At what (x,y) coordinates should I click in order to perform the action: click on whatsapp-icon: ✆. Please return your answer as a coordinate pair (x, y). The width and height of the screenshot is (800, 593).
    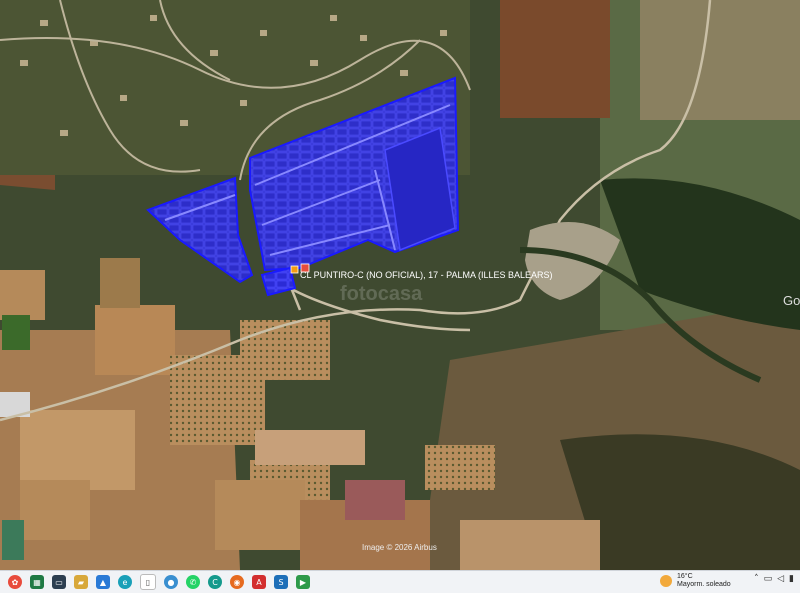
    Looking at the image, I should click on (193, 582).